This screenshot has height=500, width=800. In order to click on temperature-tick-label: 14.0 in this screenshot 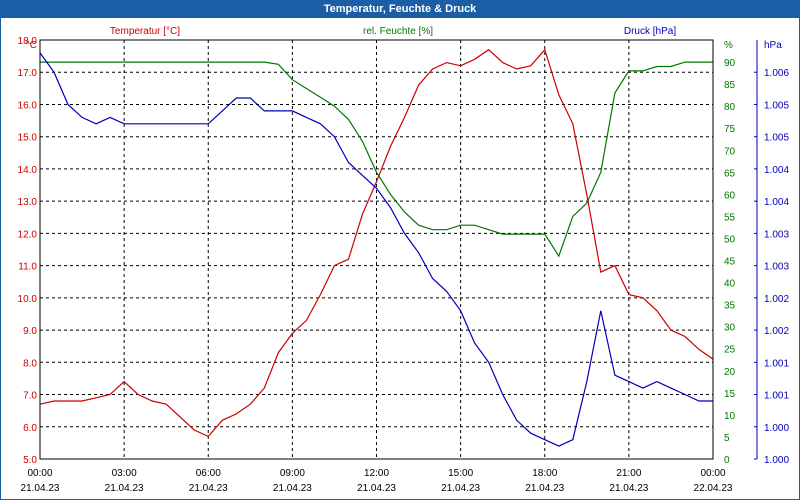, I will do `click(28, 170)`.